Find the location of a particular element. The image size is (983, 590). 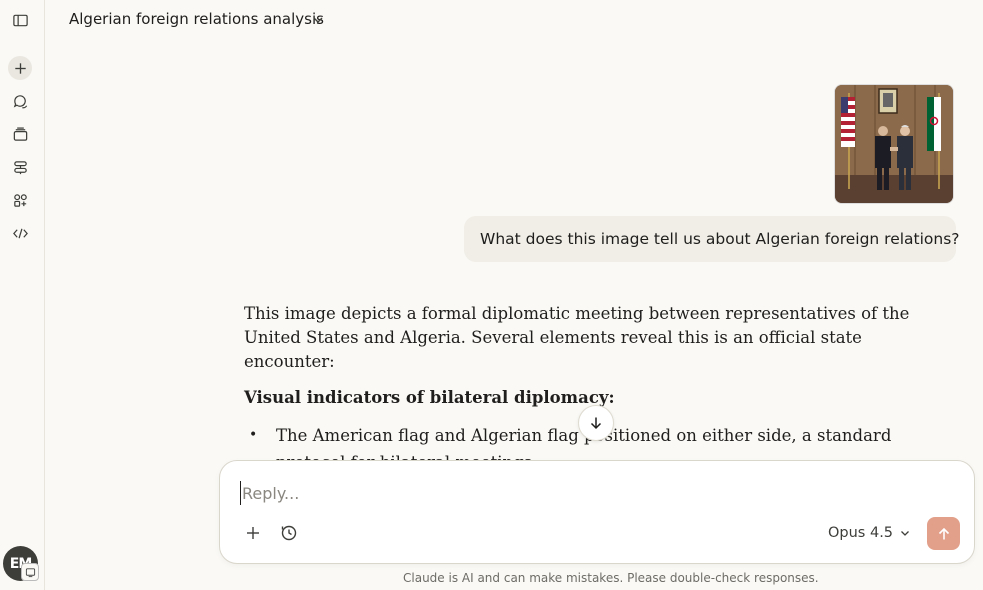

attached-image is located at coordinates (894, 144).